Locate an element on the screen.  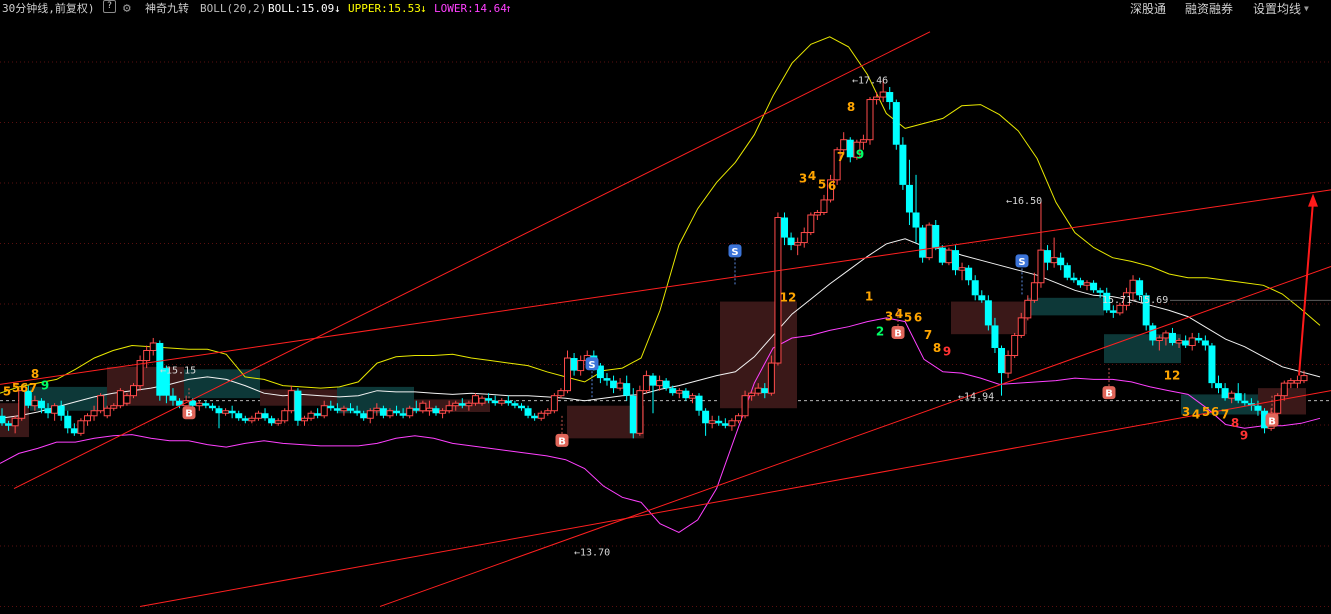
sequence-label: 4 is located at coordinates (812, 176).